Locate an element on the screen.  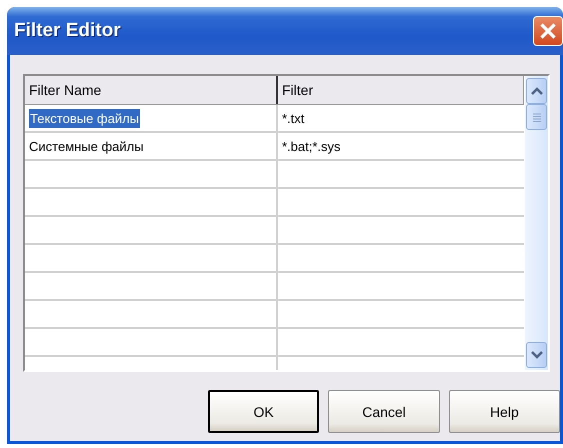
grip-icon is located at coordinates (536, 117).